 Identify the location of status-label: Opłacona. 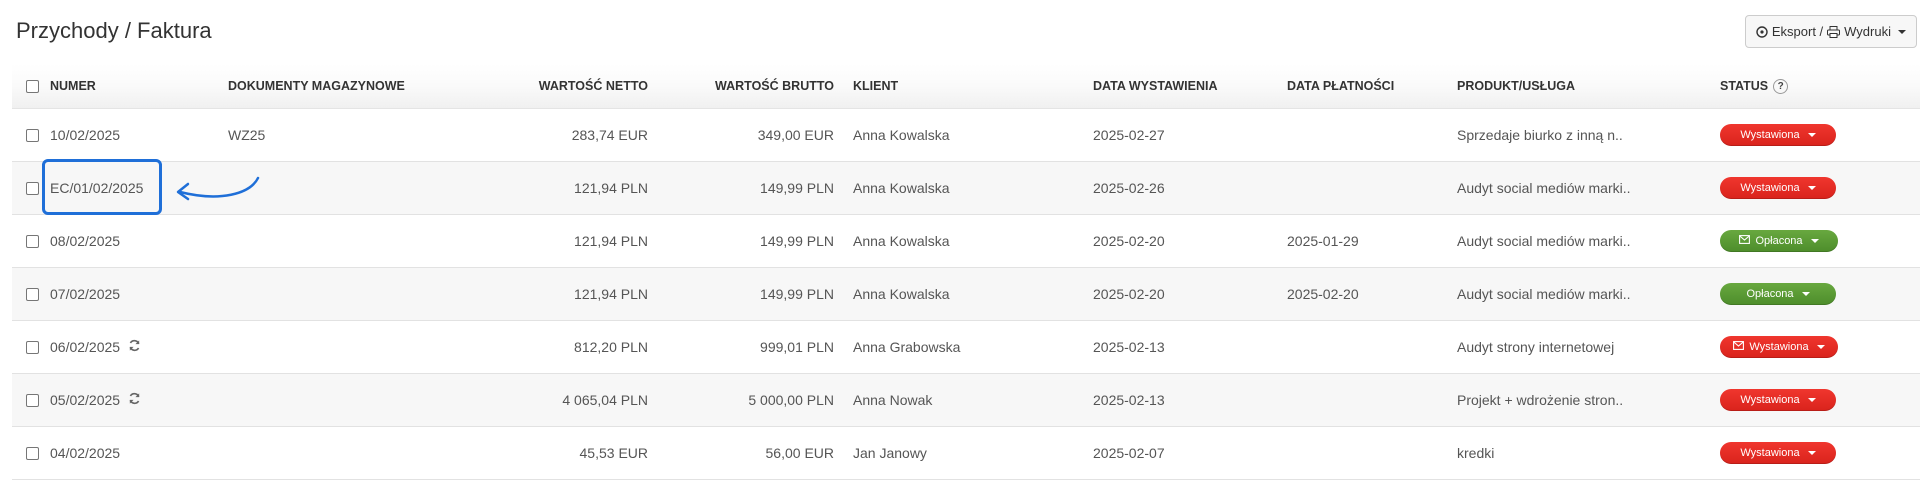
(1779, 241).